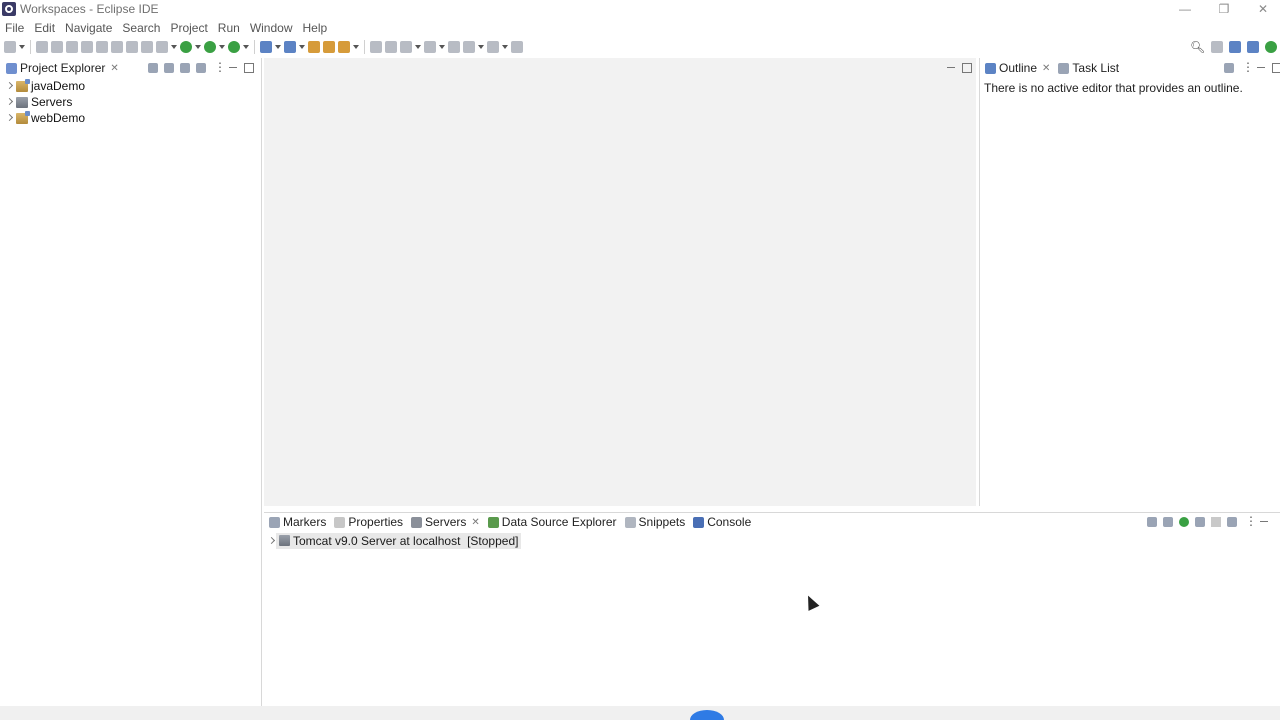 Image resolution: width=1280 pixels, height=720 pixels. Describe the element at coordinates (454, 47) in the screenshot. I see `last-edit-icon` at that location.